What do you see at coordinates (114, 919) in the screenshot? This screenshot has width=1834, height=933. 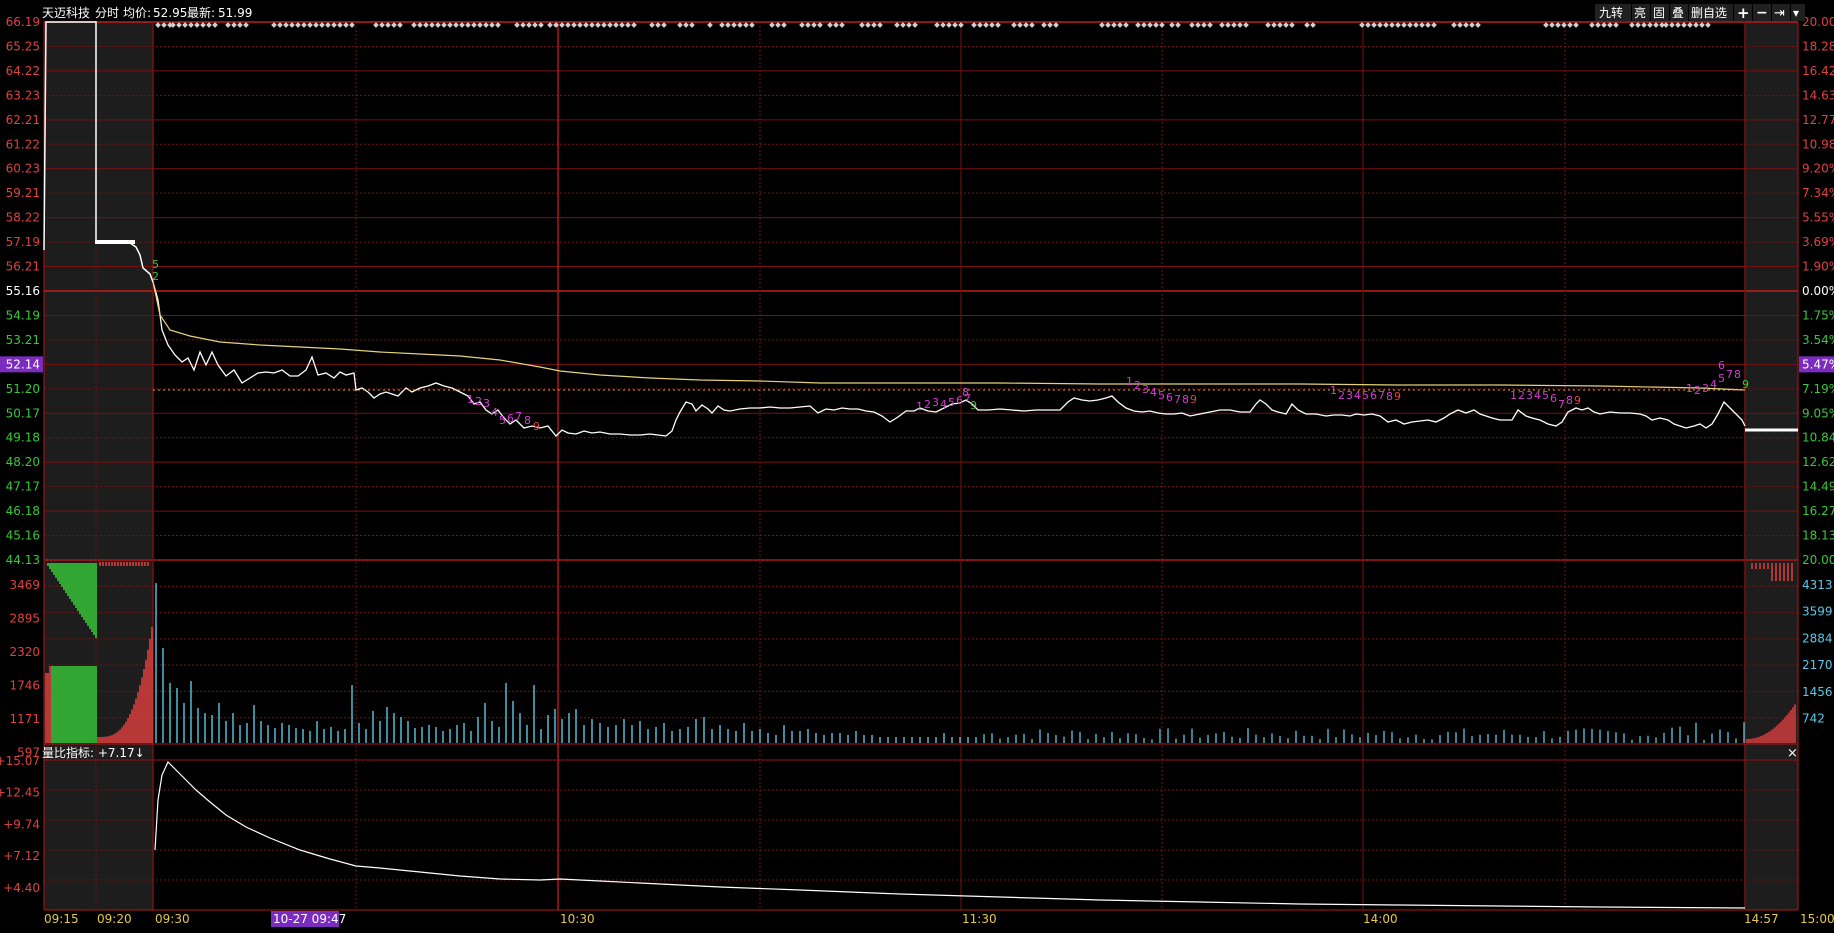 I see `time-tick-label: 09:20` at bounding box center [114, 919].